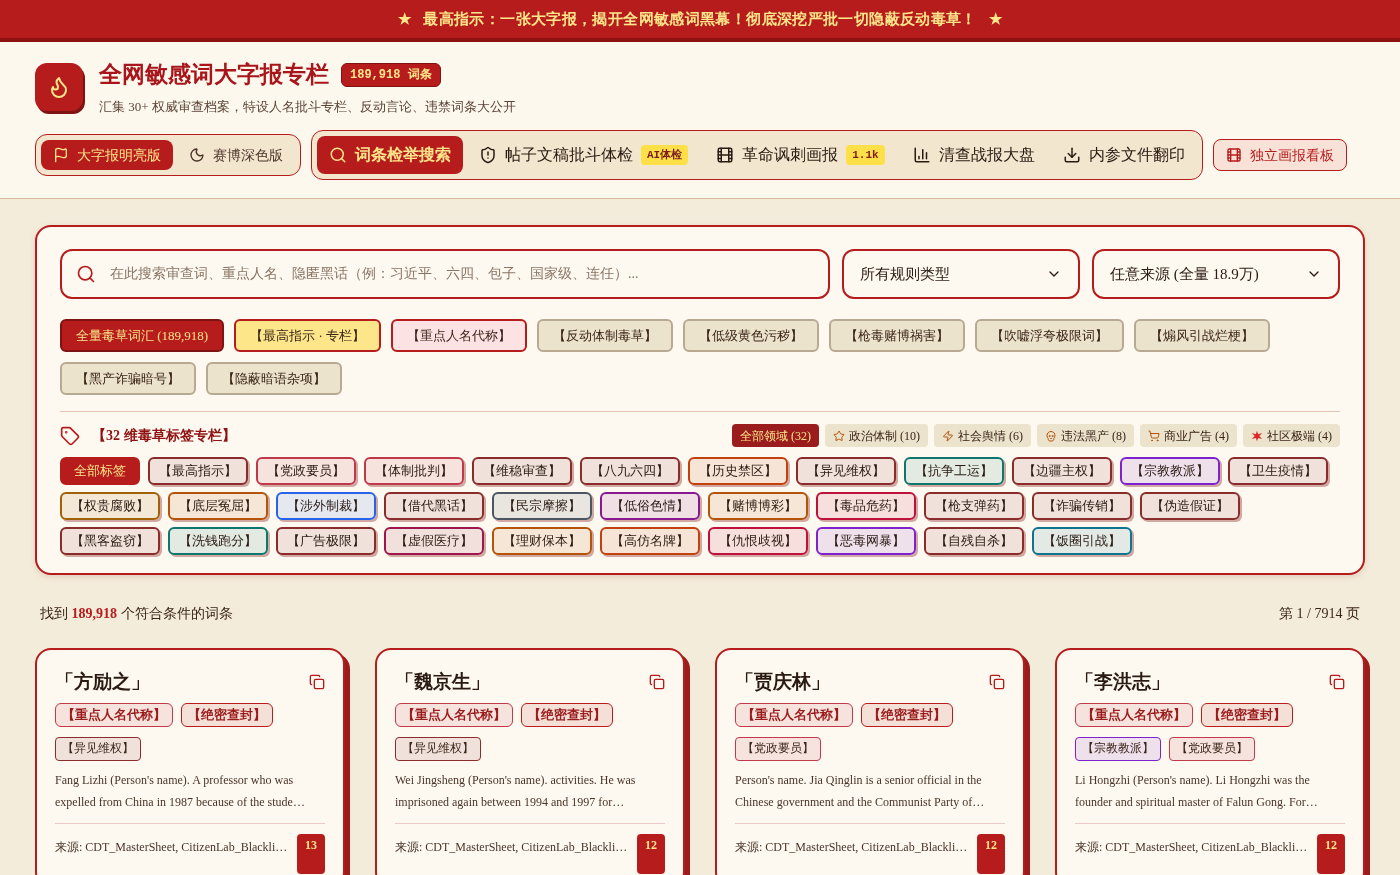  Describe the element at coordinates (1202, 335) in the screenshot. I see `rule-filter-chip: 【煽风引战烂梗】` at that location.